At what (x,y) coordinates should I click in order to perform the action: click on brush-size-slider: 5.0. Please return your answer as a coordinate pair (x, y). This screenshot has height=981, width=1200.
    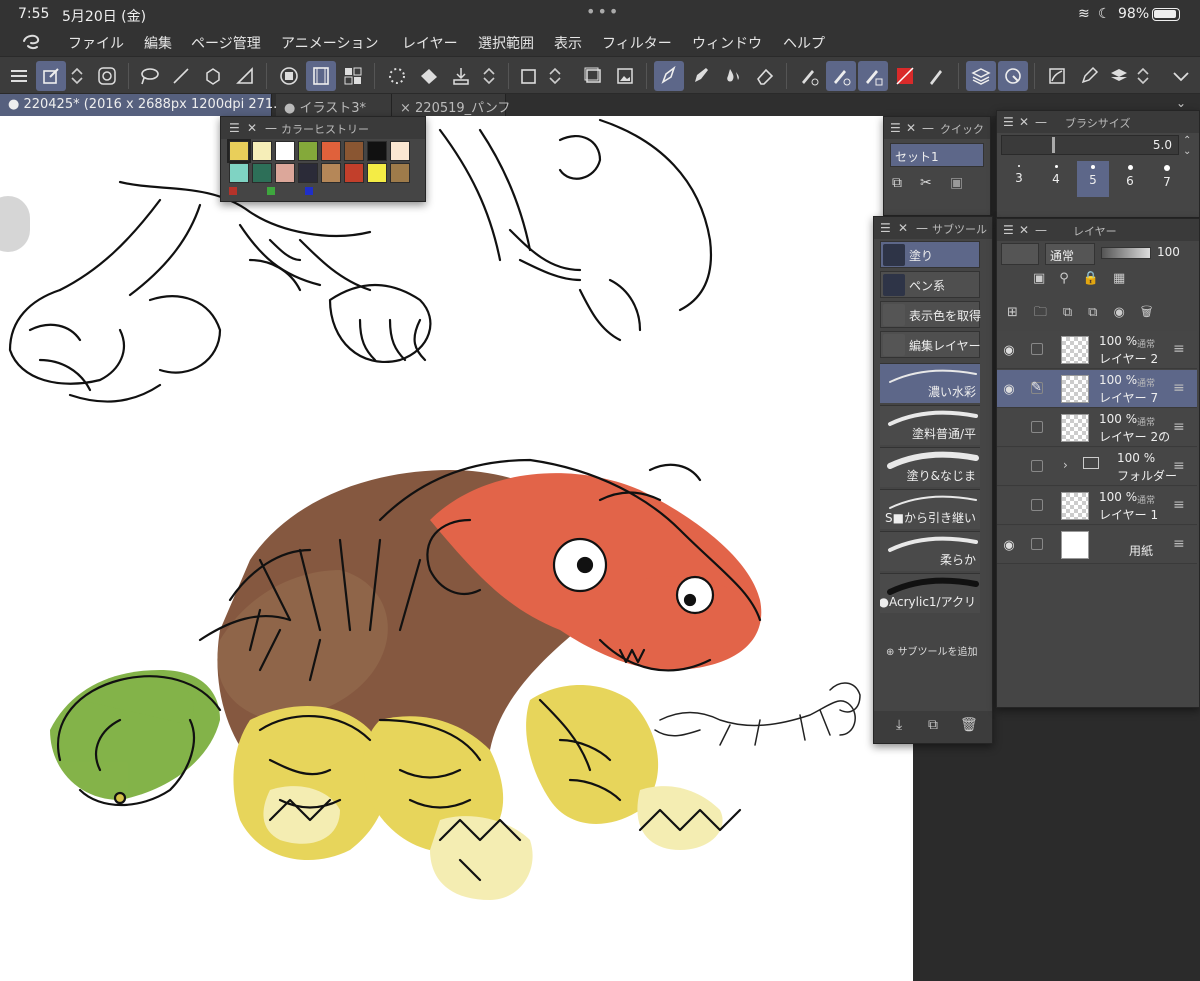
    Looking at the image, I should click on (1090, 145).